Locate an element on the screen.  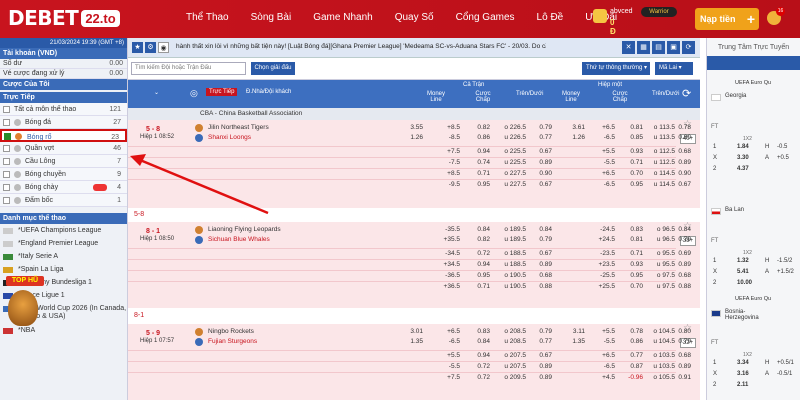
odds-cell: 0.84 is located at coordinates (680, 229).